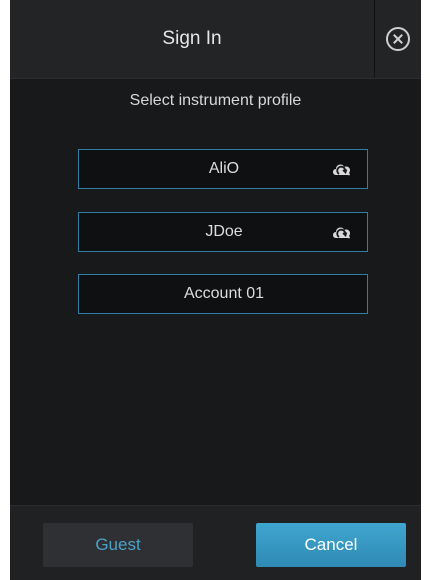 The image size is (430, 580). What do you see at coordinates (118, 545) in the screenshot?
I see `guest-button: Guest` at bounding box center [118, 545].